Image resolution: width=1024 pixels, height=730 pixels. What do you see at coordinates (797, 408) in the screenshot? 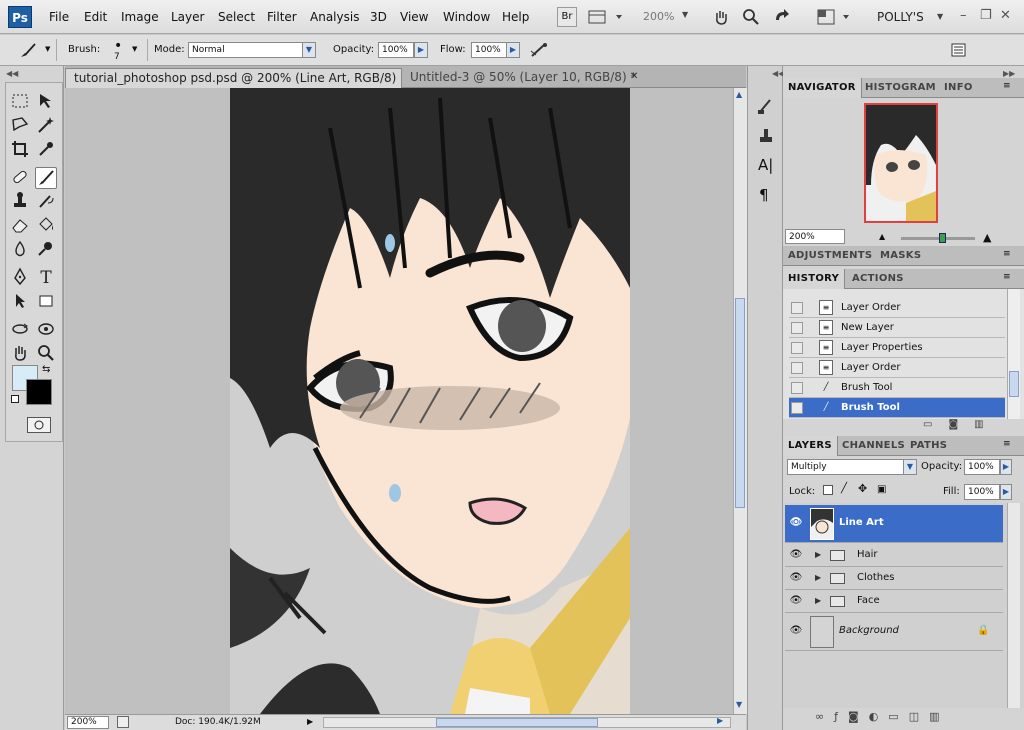
I see `history-state-marker-icon` at bounding box center [797, 408].